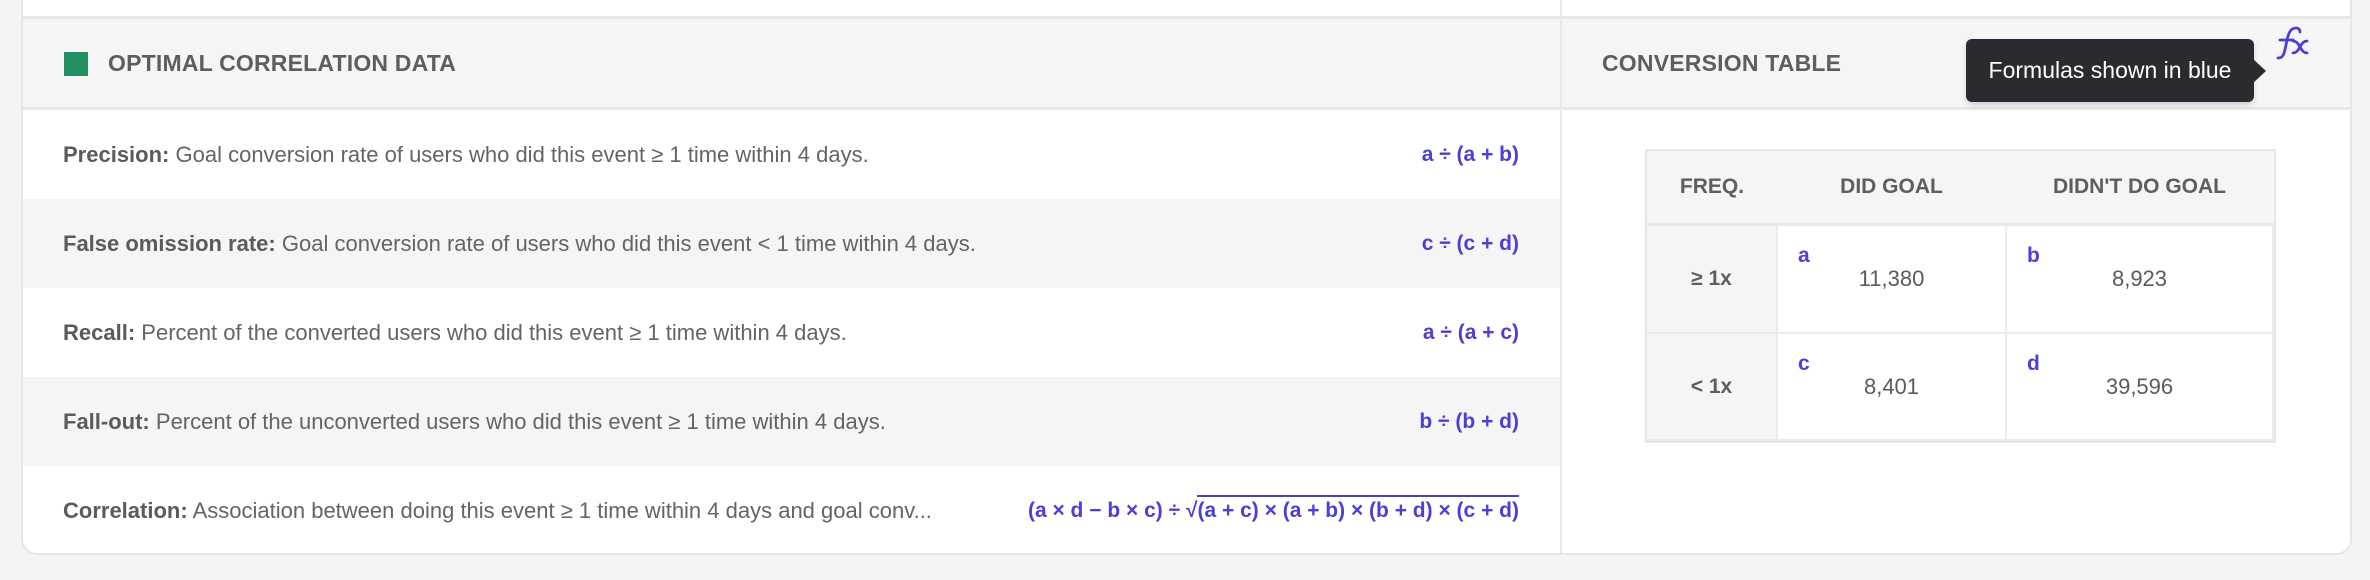 This screenshot has width=2370, height=580. What do you see at coordinates (1470, 243) in the screenshot?
I see `metric-formula: c ÷ (c + d)` at bounding box center [1470, 243].